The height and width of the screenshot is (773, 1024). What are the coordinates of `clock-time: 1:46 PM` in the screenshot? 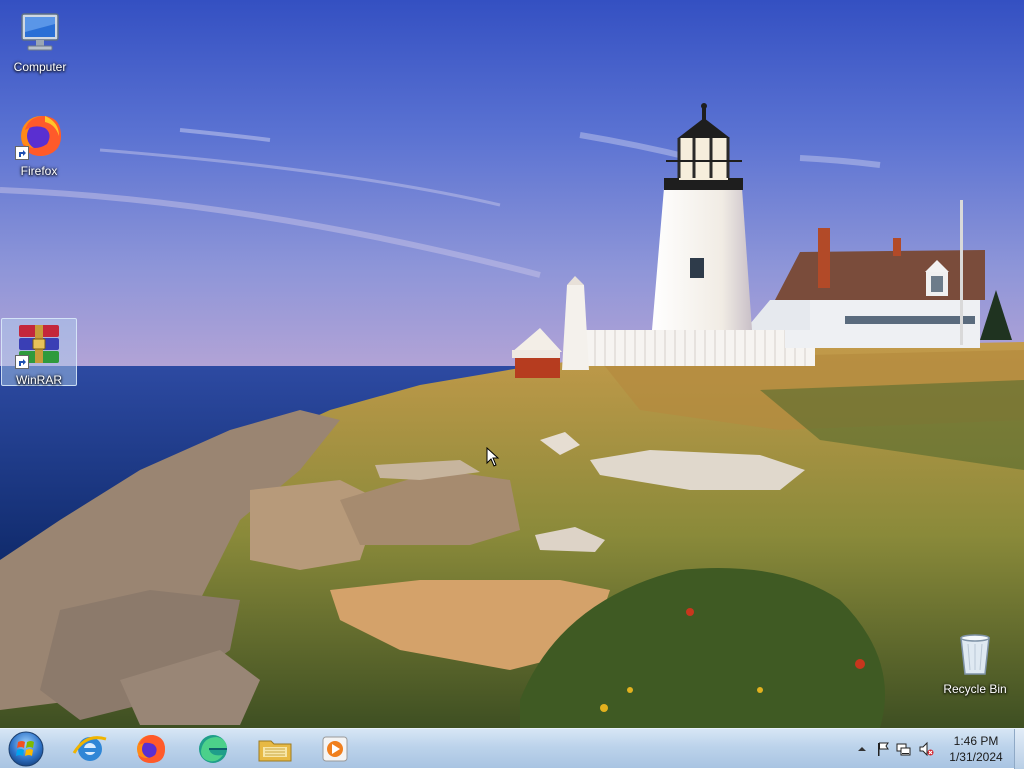 It's located at (976, 741).